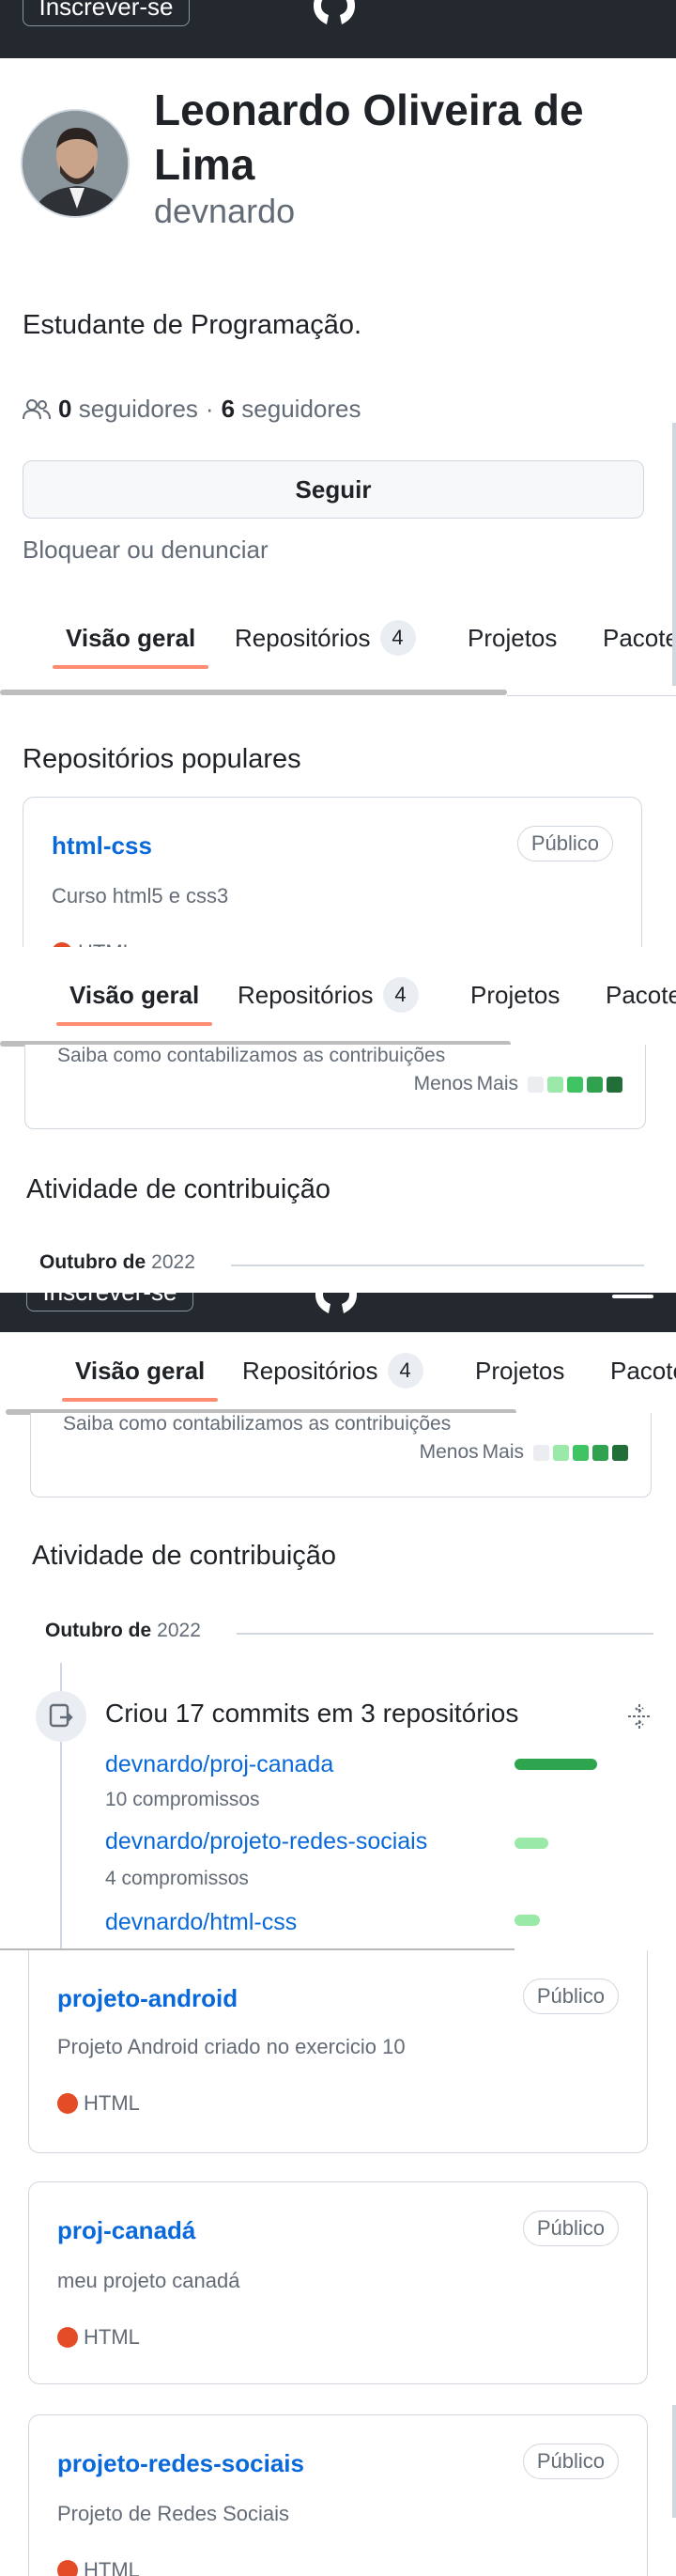 Image resolution: width=676 pixels, height=2576 pixels. Describe the element at coordinates (148, 1998) in the screenshot. I see `repo-link: projeto-android` at that location.